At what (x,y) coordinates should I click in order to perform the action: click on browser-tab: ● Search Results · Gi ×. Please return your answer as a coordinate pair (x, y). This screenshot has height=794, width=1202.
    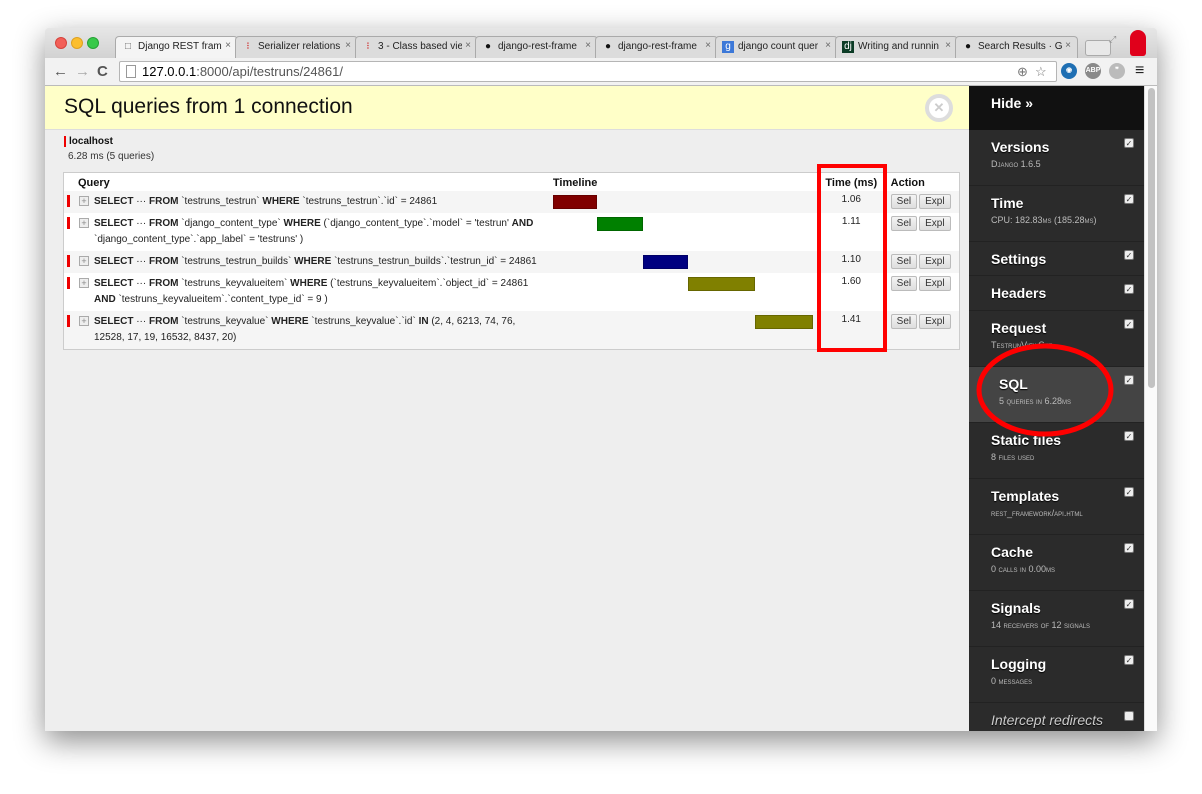
    Looking at the image, I should click on (1016, 47).